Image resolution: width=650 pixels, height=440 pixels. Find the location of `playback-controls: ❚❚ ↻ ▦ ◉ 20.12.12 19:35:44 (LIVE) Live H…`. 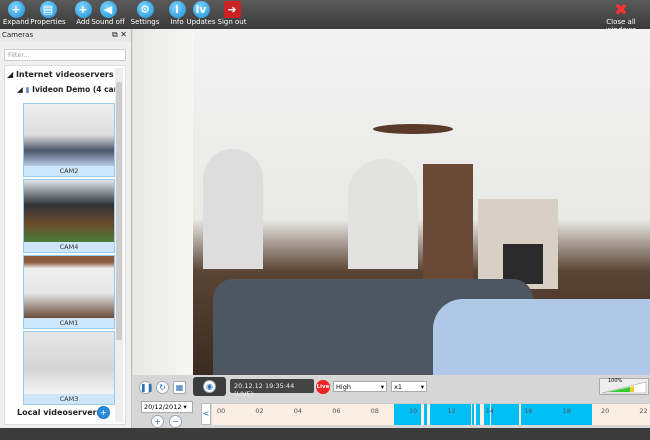

playback-controls: ❚❚ ↻ ▦ ◉ 20.12.12 19:35:44 (LIVE) Live H… is located at coordinates (391, 401).